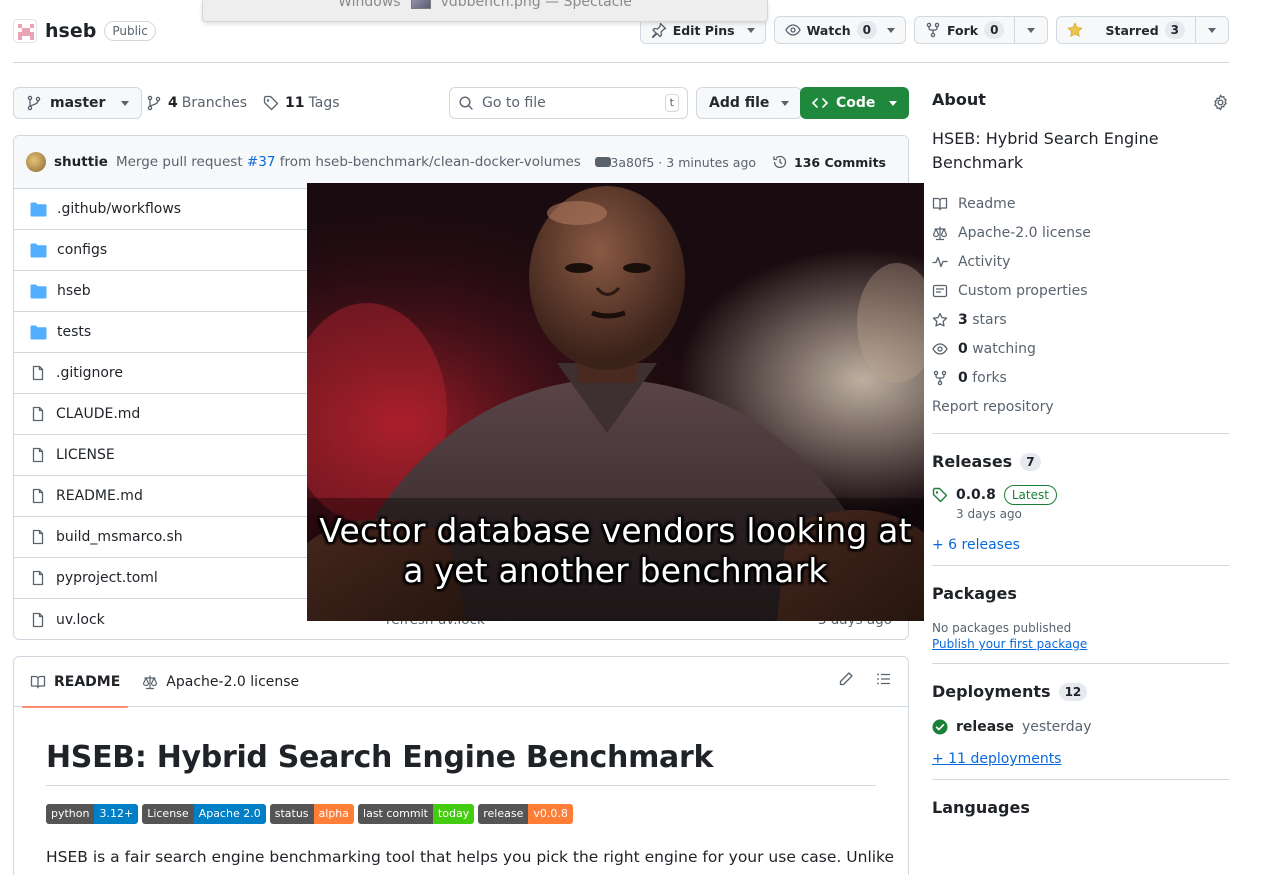 This screenshot has width=1265, height=875. Describe the element at coordinates (711, 162) in the screenshot. I see `commit-time: 3 minutes ago` at that location.